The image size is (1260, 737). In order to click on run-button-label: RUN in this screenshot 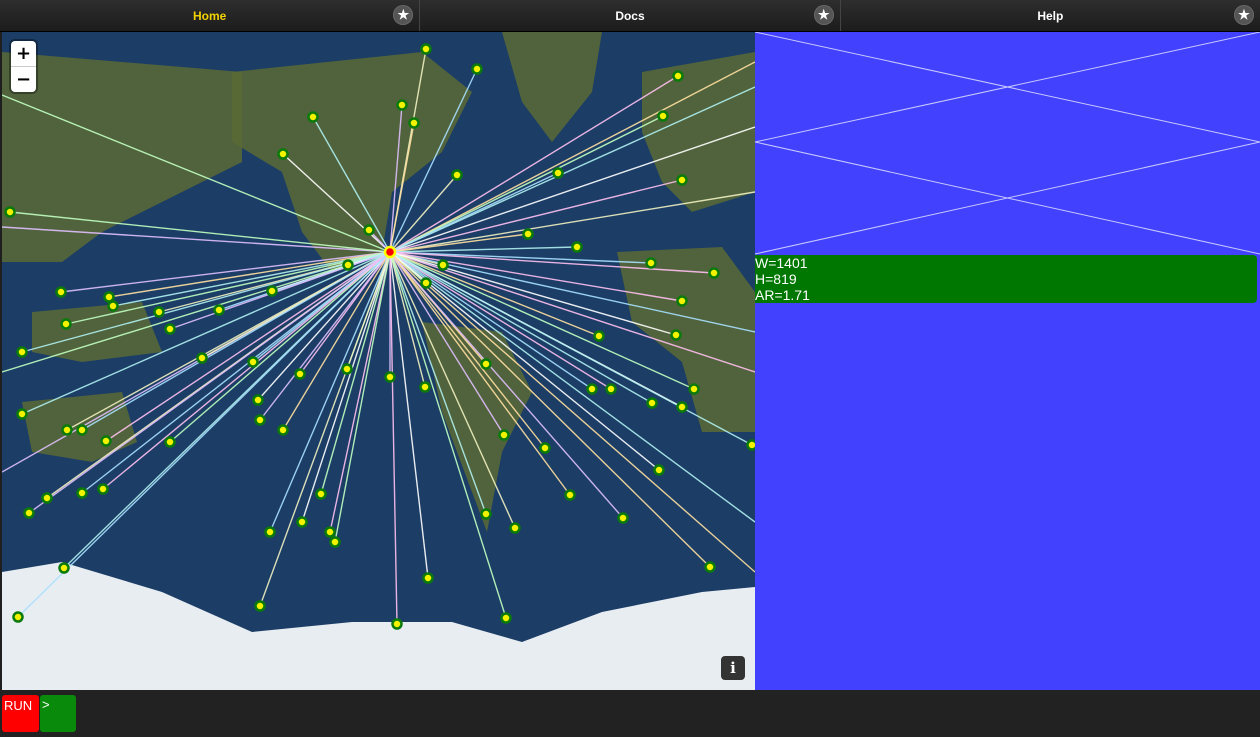, I will do `click(18, 705)`.